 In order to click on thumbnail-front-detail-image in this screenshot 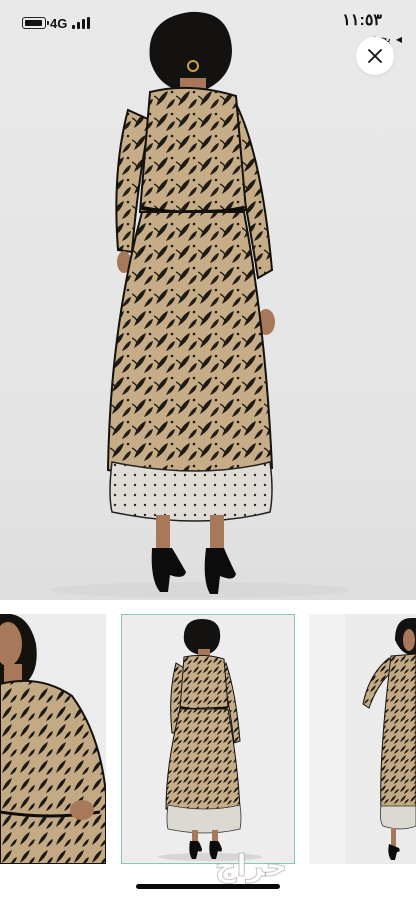, I will do `click(53, 739)`.